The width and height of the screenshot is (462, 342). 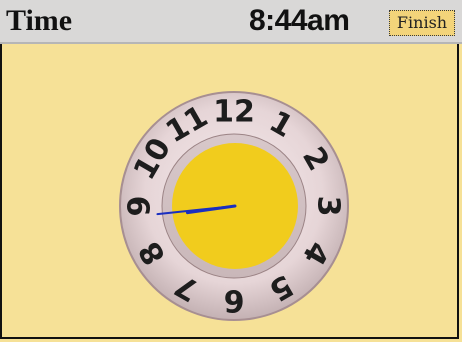 What do you see at coordinates (234, 112) in the screenshot?
I see `numeral-12: 12` at bounding box center [234, 112].